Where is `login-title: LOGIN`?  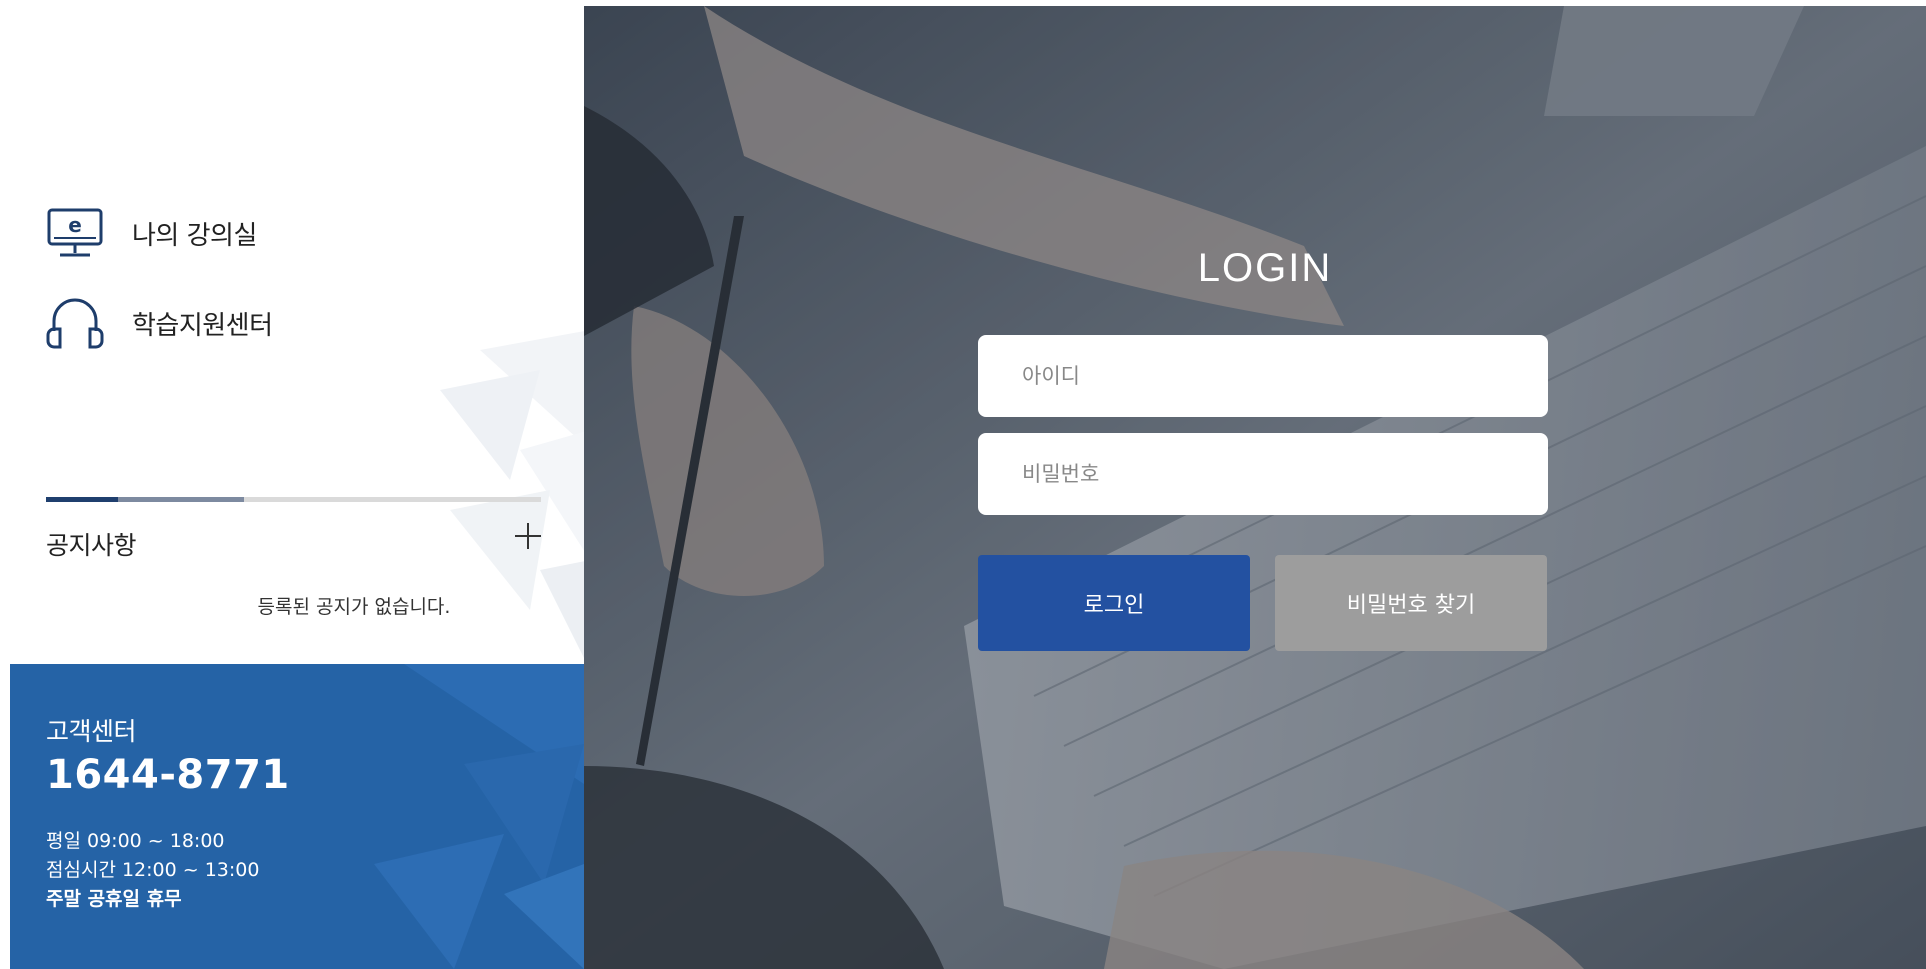 login-title: LOGIN is located at coordinates (1265, 268).